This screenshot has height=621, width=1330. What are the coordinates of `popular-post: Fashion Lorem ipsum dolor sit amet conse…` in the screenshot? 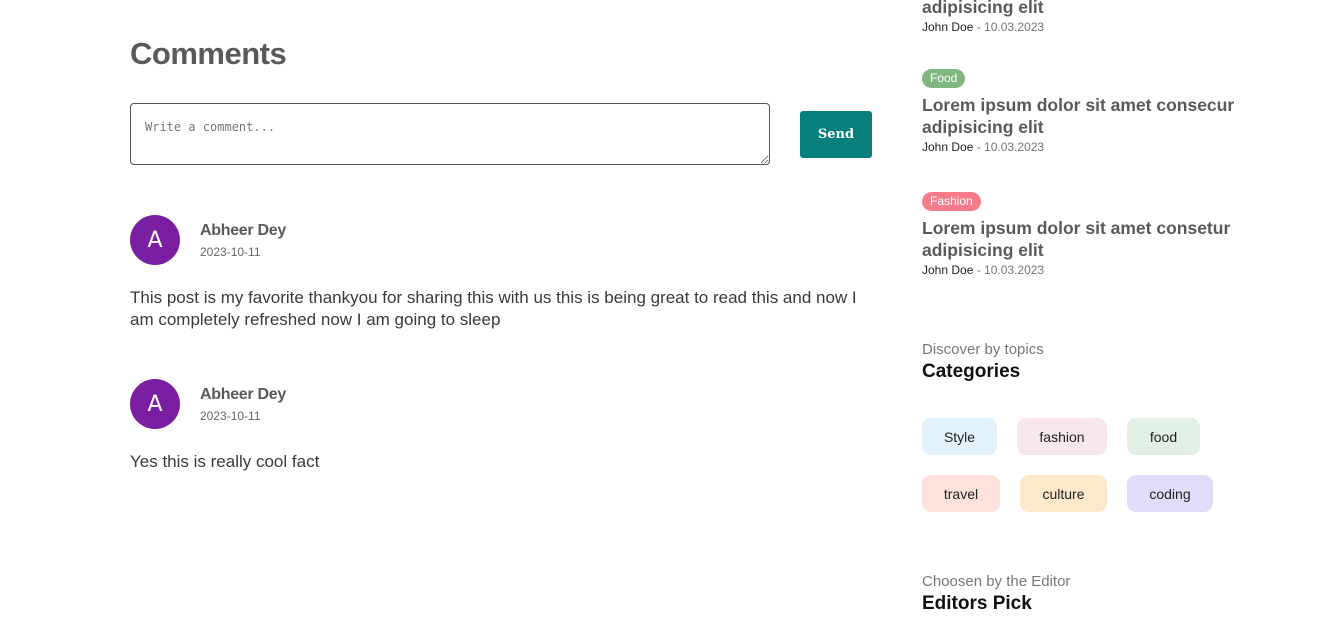 It's located at (1082, 234).